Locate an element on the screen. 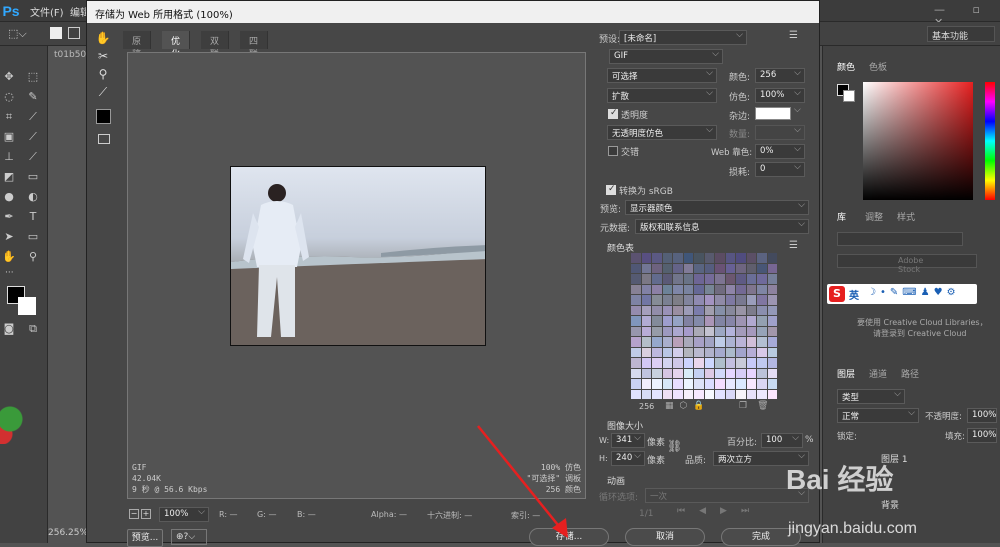 The height and width of the screenshot is (547, 1000). path-select-icon: ➤ is located at coordinates (9, 237).